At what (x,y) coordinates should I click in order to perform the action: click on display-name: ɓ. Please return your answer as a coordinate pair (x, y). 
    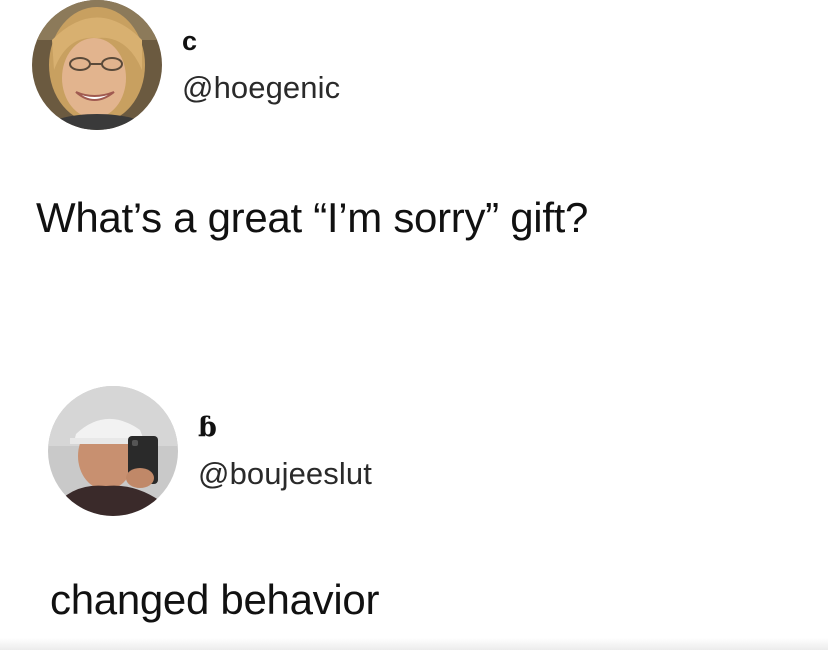
    Looking at the image, I should click on (207, 427).